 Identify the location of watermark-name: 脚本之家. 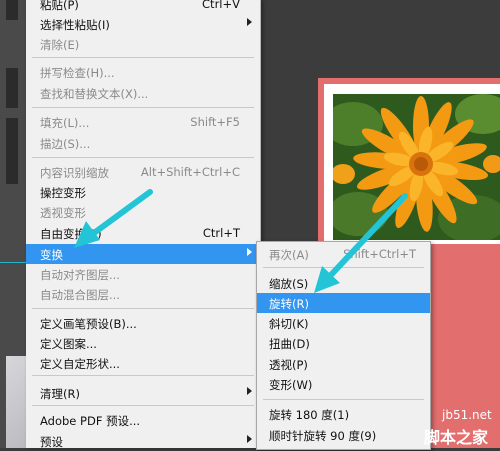
(456, 437).